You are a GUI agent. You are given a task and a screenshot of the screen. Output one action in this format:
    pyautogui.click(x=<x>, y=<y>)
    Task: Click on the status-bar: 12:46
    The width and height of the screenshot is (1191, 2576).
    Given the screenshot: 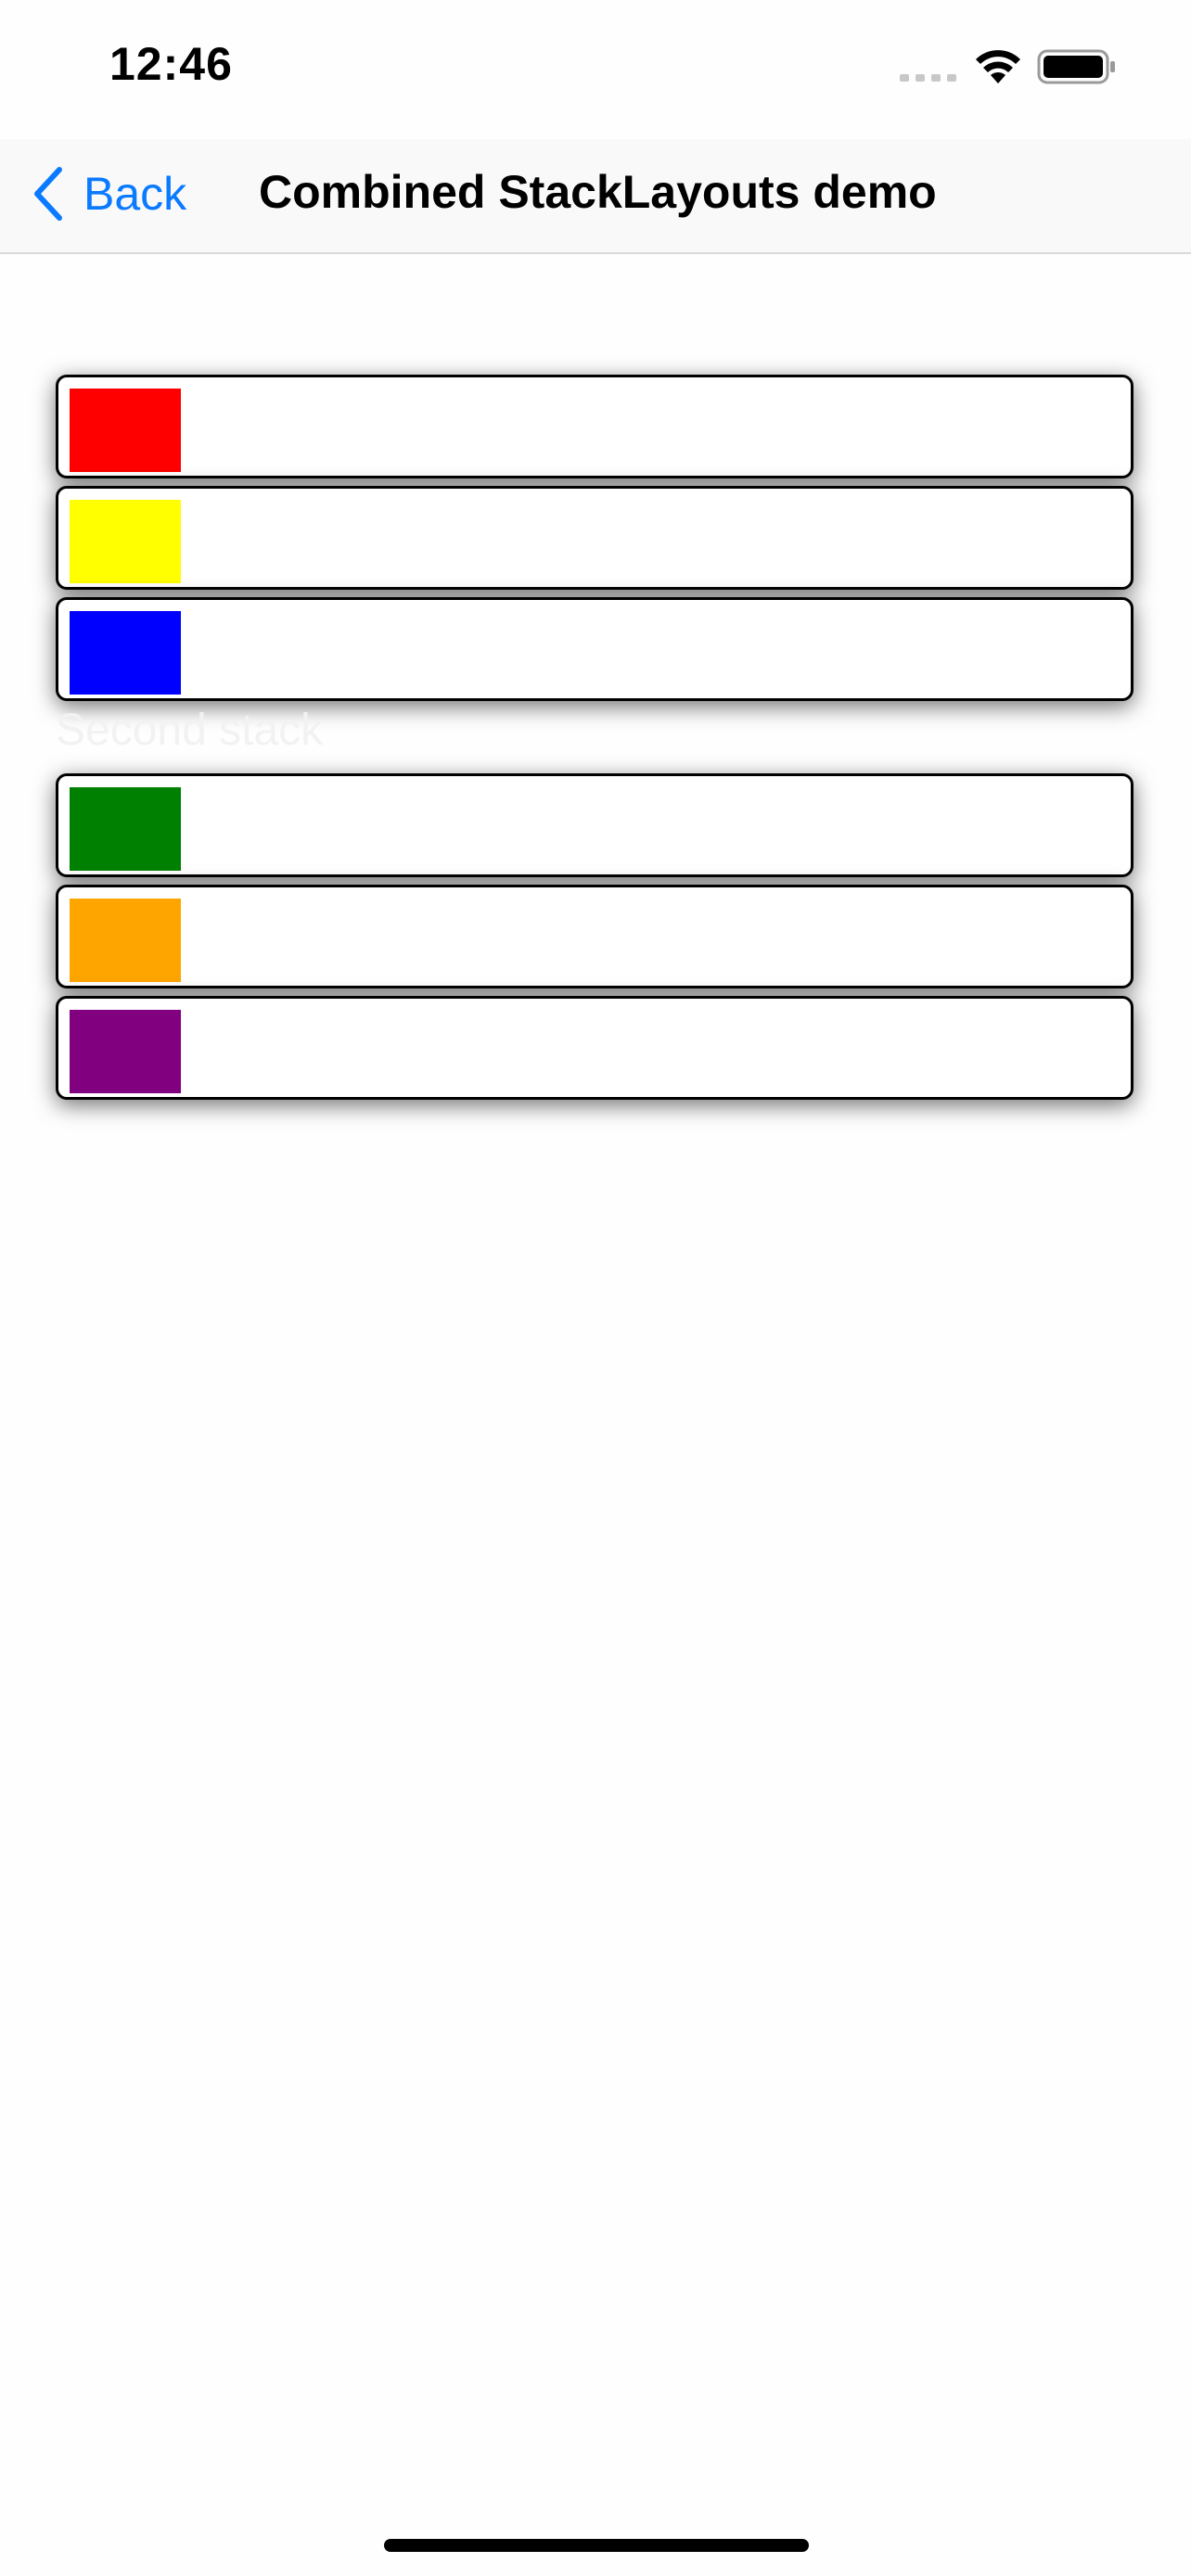 What is the action you would take?
    pyautogui.click(x=595, y=69)
    